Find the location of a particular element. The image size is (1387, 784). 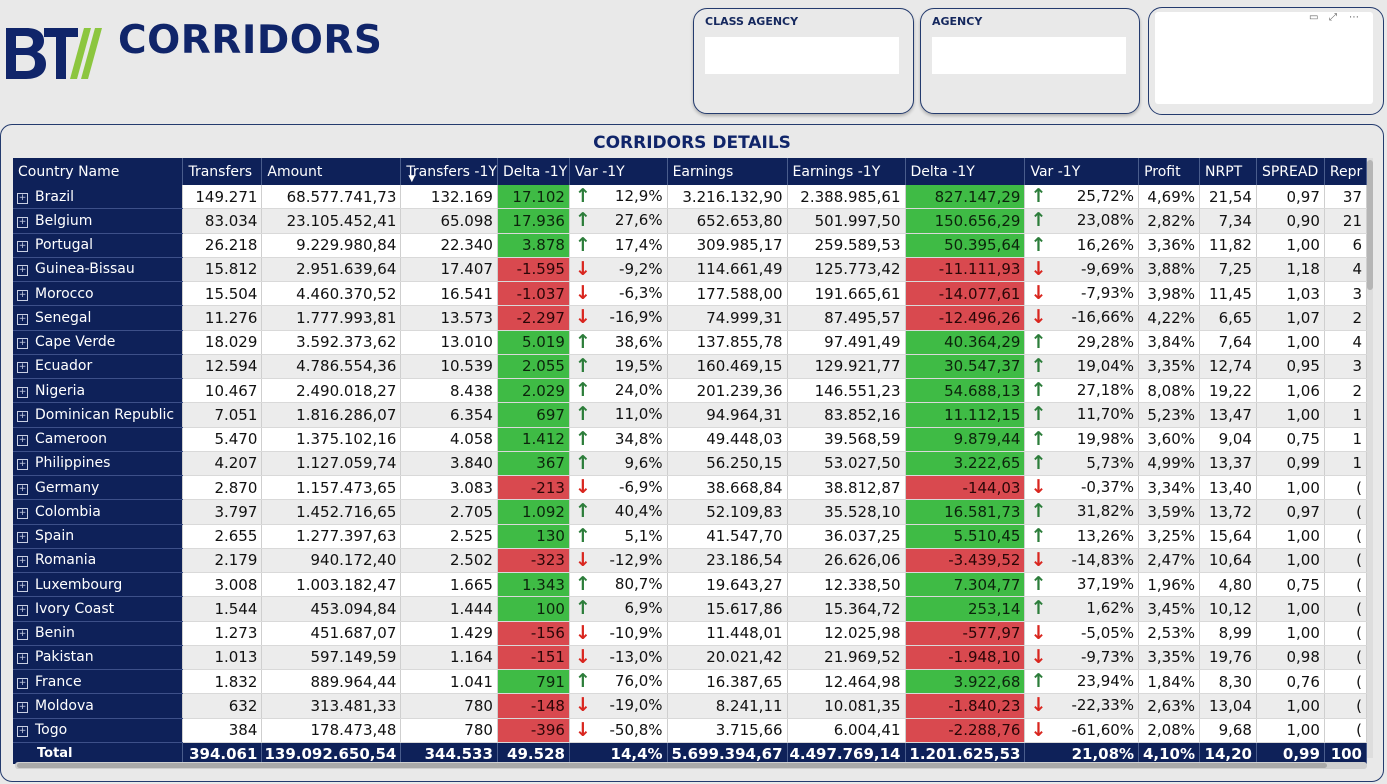

col-country-name: Country Name is located at coordinates (98, 171).